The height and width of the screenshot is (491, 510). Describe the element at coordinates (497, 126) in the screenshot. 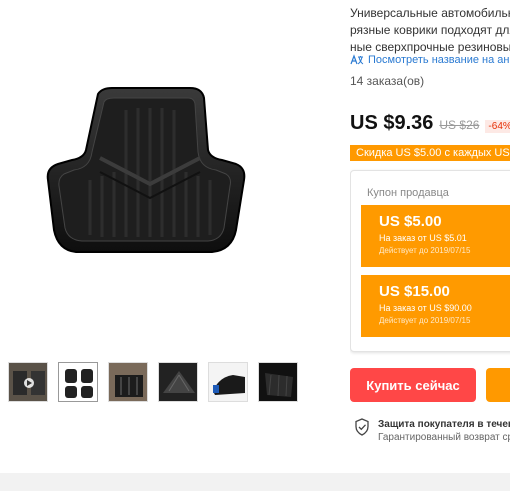

I see `discount-badge: -64%` at that location.